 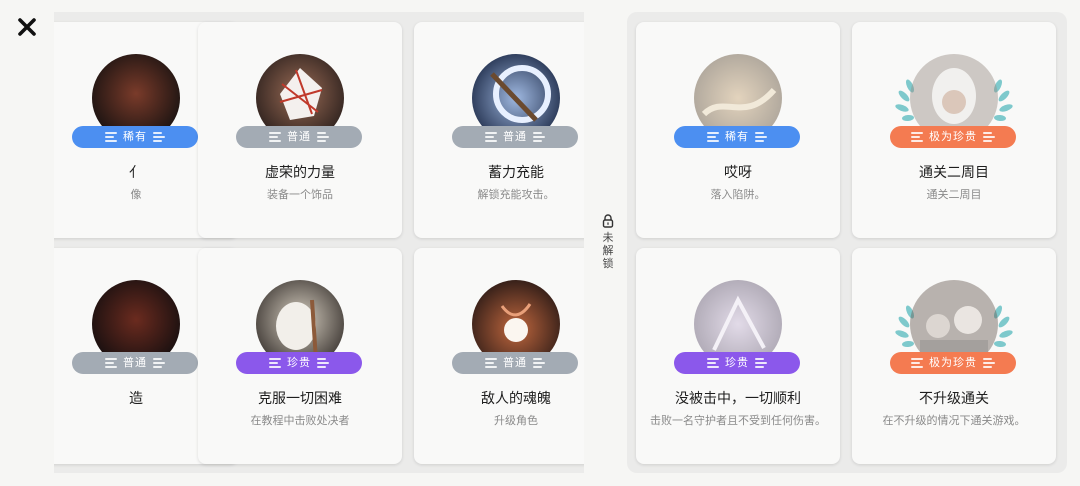 What do you see at coordinates (608, 263) in the screenshot?
I see `locked-label-char: 锁` at bounding box center [608, 263].